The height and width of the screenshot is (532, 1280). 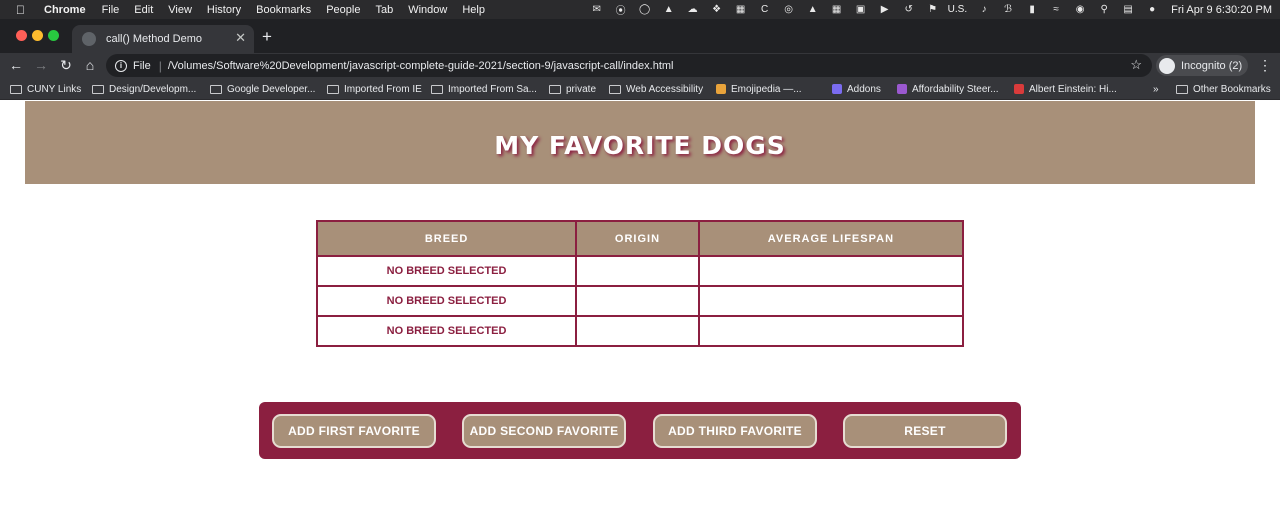 I want to click on minimize-window-icon, so click(x=37, y=35).